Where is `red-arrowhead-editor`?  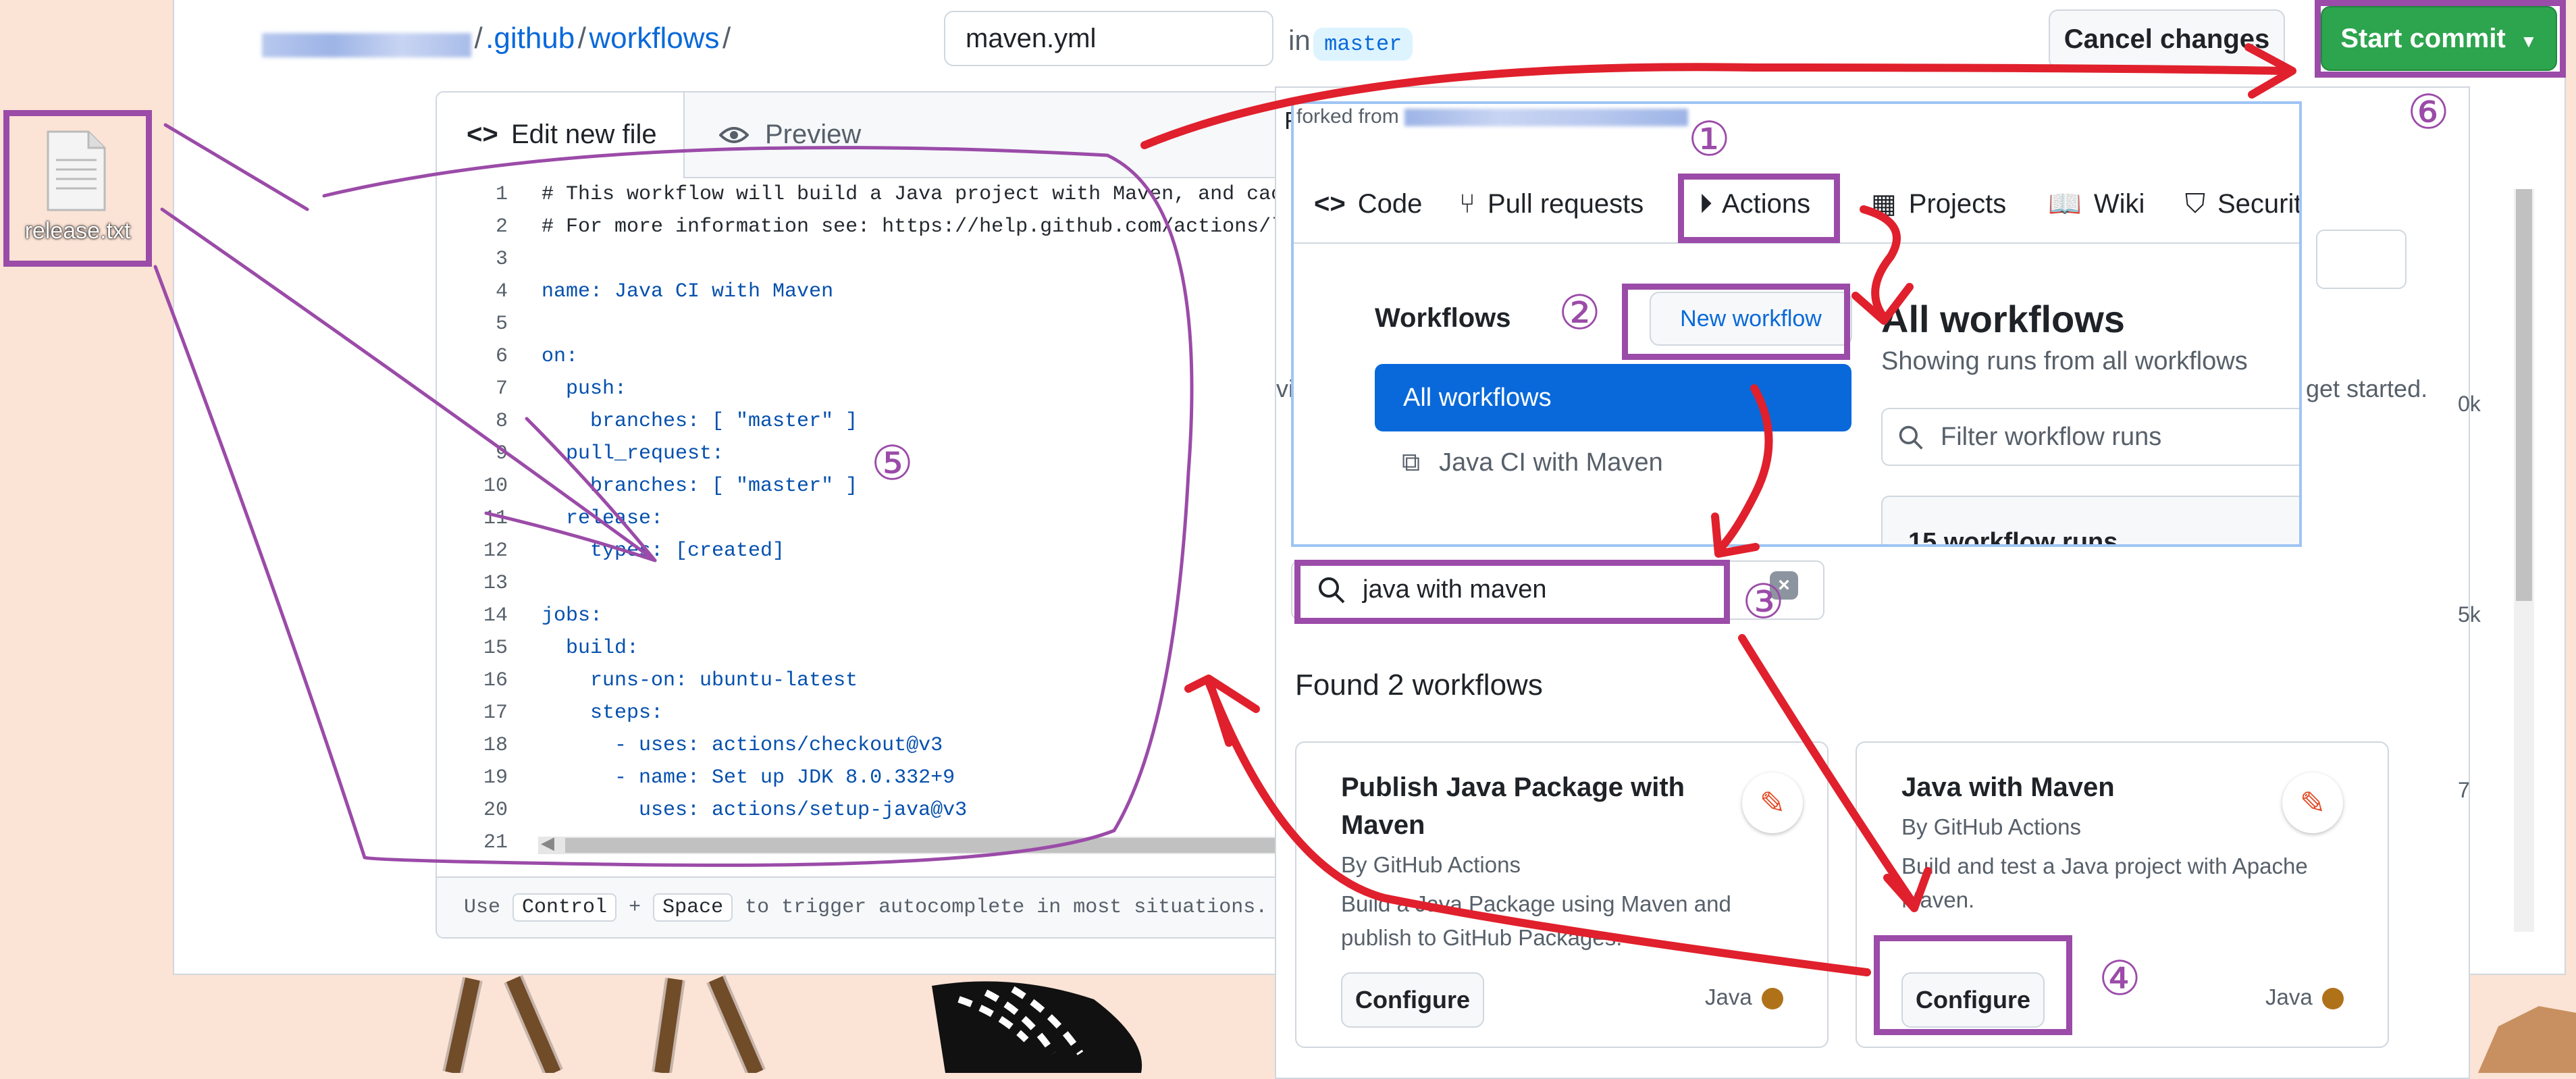
red-arrowhead-editor is located at coordinates (1222, 711).